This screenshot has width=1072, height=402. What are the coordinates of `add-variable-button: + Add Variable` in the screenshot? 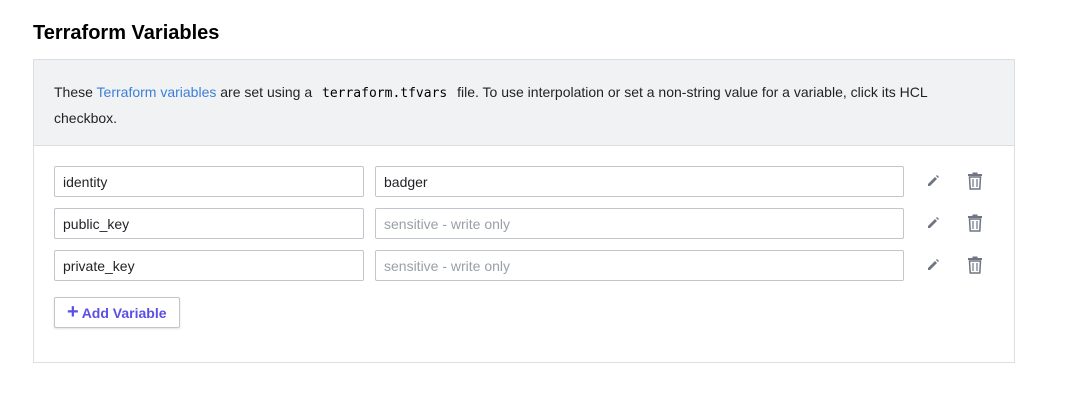 It's located at (117, 312).